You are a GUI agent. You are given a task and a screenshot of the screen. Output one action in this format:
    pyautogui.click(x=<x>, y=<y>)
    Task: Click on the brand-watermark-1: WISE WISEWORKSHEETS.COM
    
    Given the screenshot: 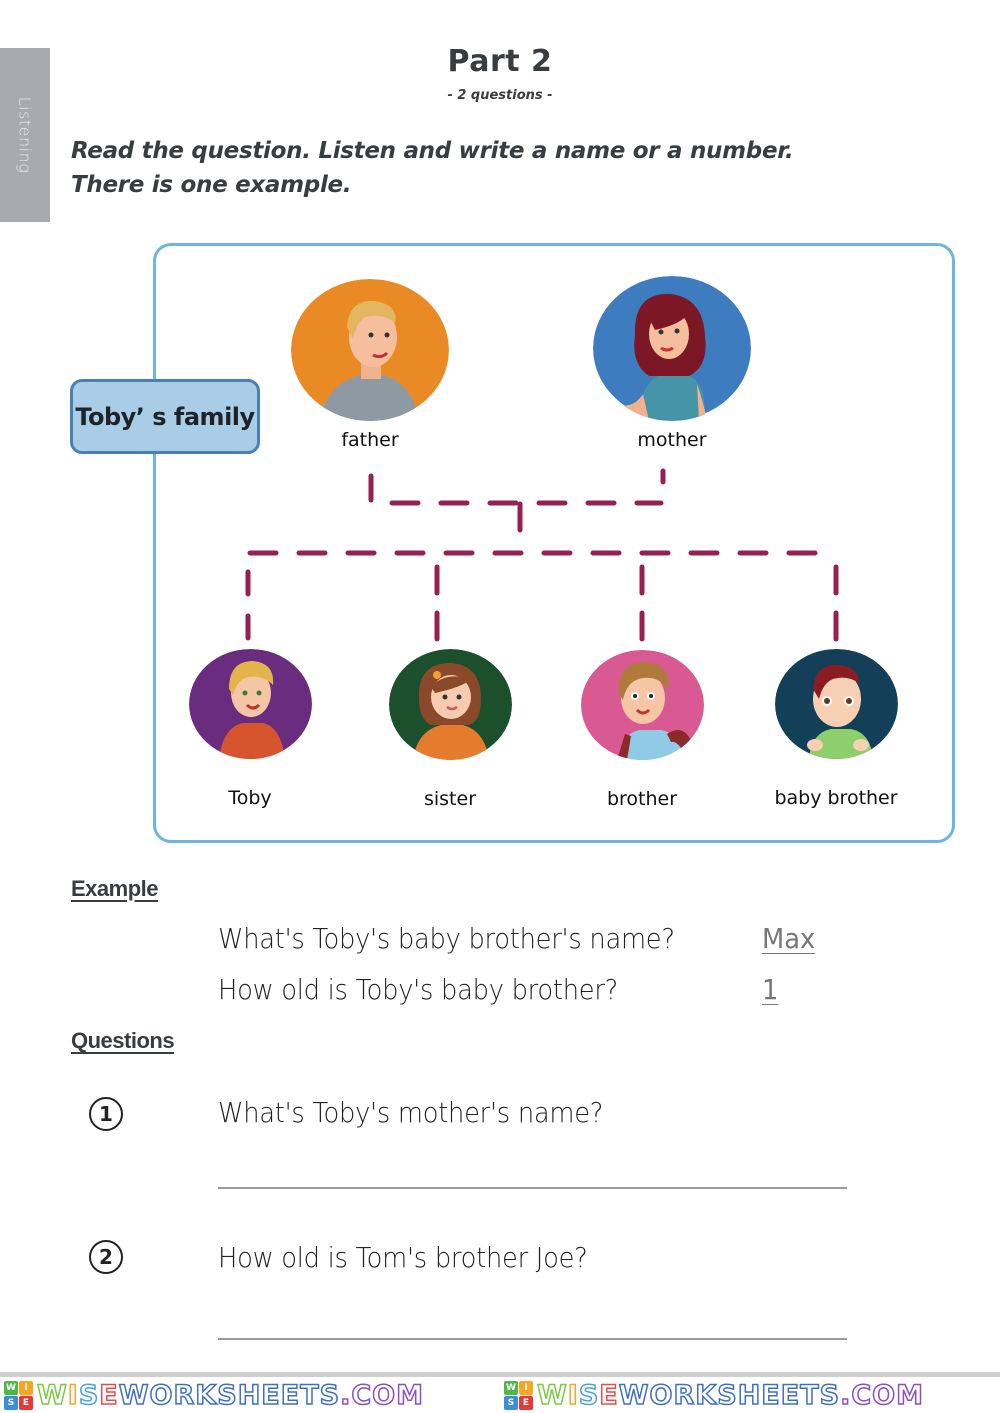 What is the action you would take?
    pyautogui.click(x=250, y=1395)
    